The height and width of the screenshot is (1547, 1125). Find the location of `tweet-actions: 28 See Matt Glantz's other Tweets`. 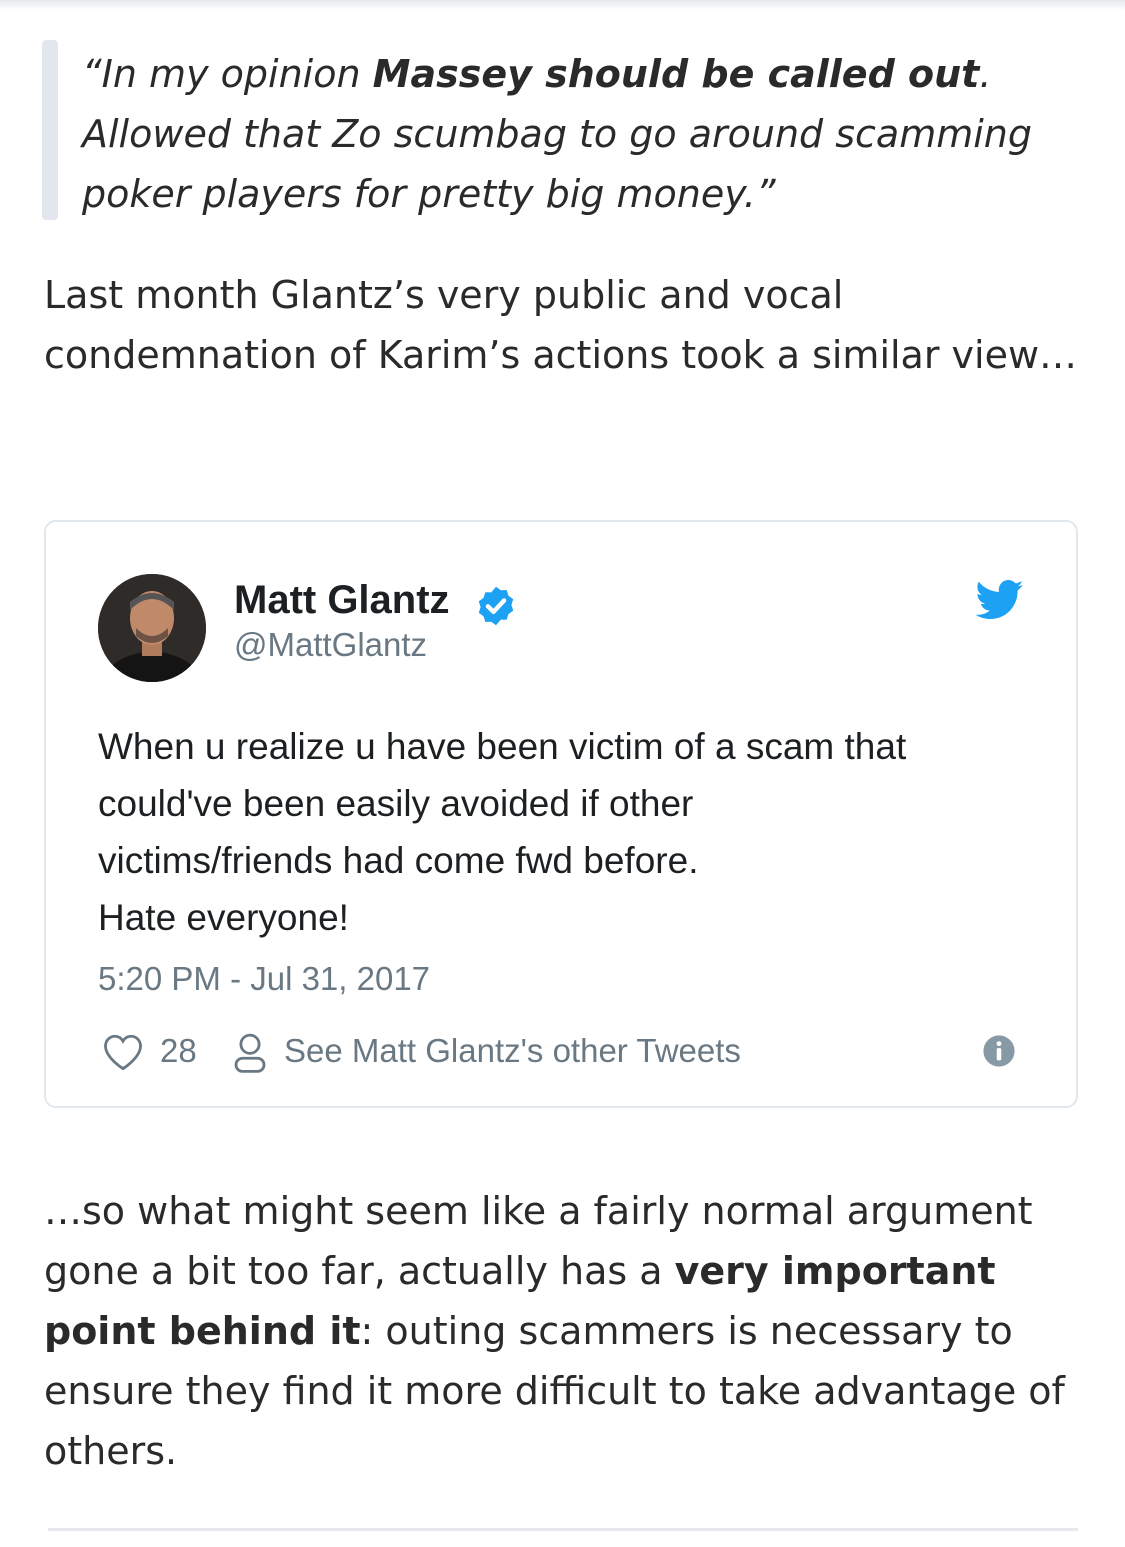

tweet-actions: 28 See Matt Glantz's other Tweets is located at coordinates (562, 1054).